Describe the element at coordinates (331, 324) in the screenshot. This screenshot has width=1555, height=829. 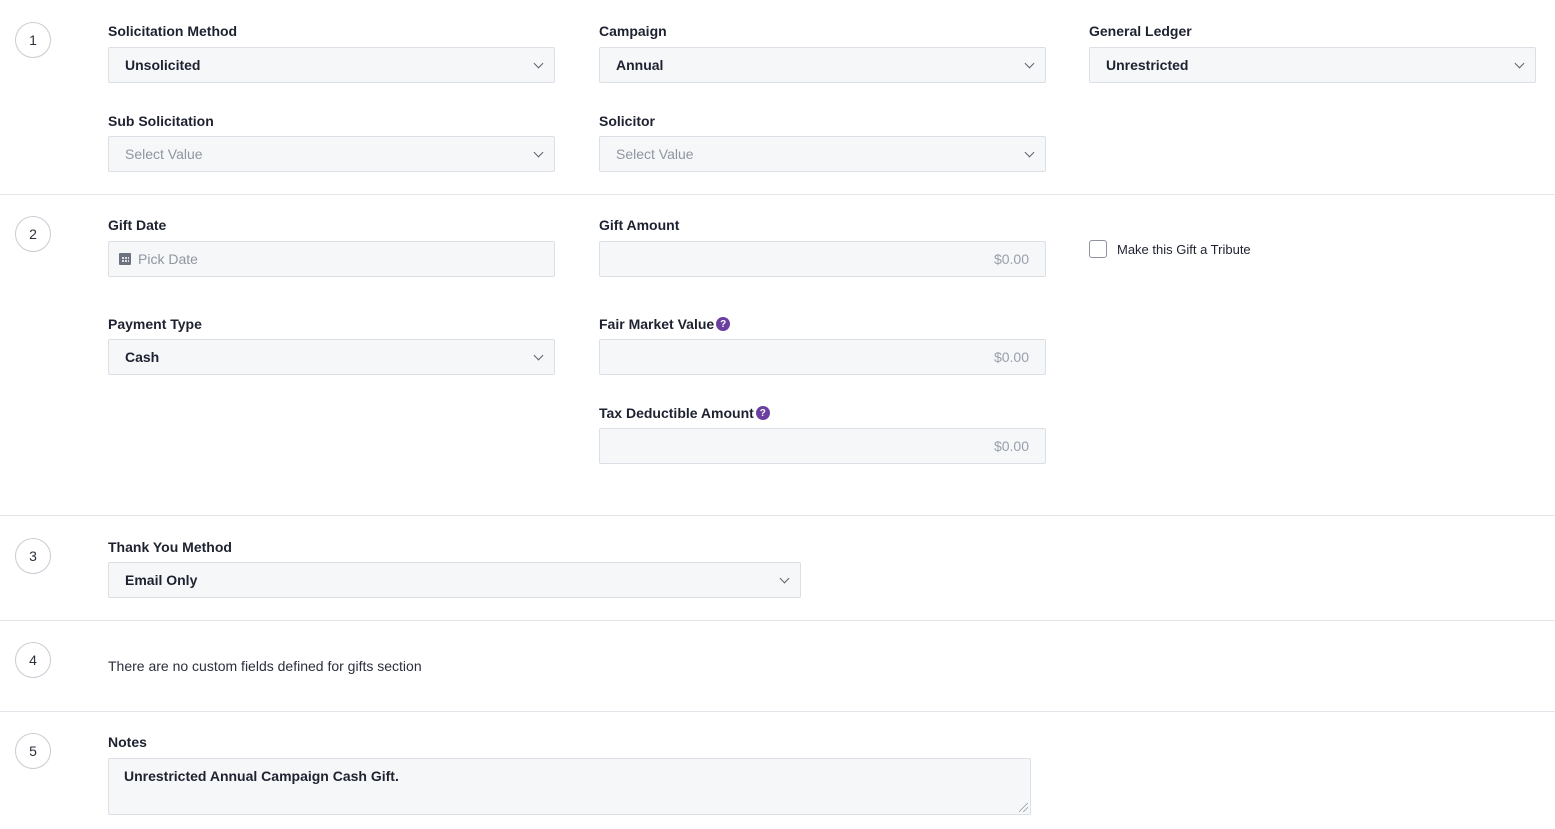
I see `payment-type-field: Payment Type` at that location.